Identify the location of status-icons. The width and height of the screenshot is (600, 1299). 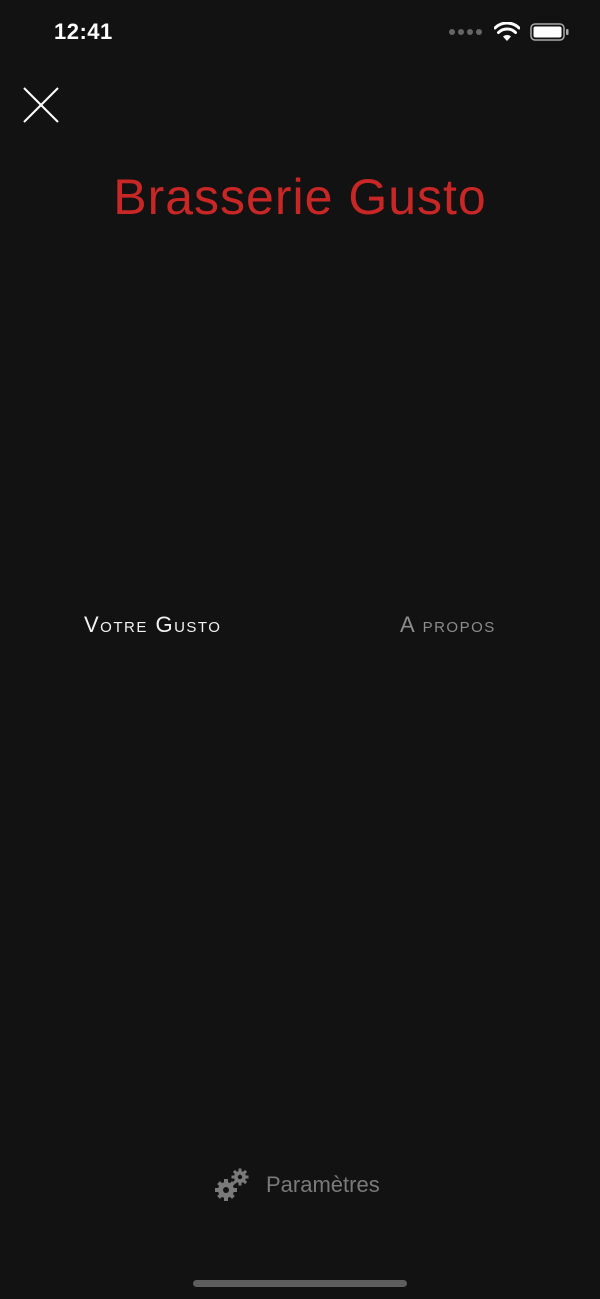
(509, 32).